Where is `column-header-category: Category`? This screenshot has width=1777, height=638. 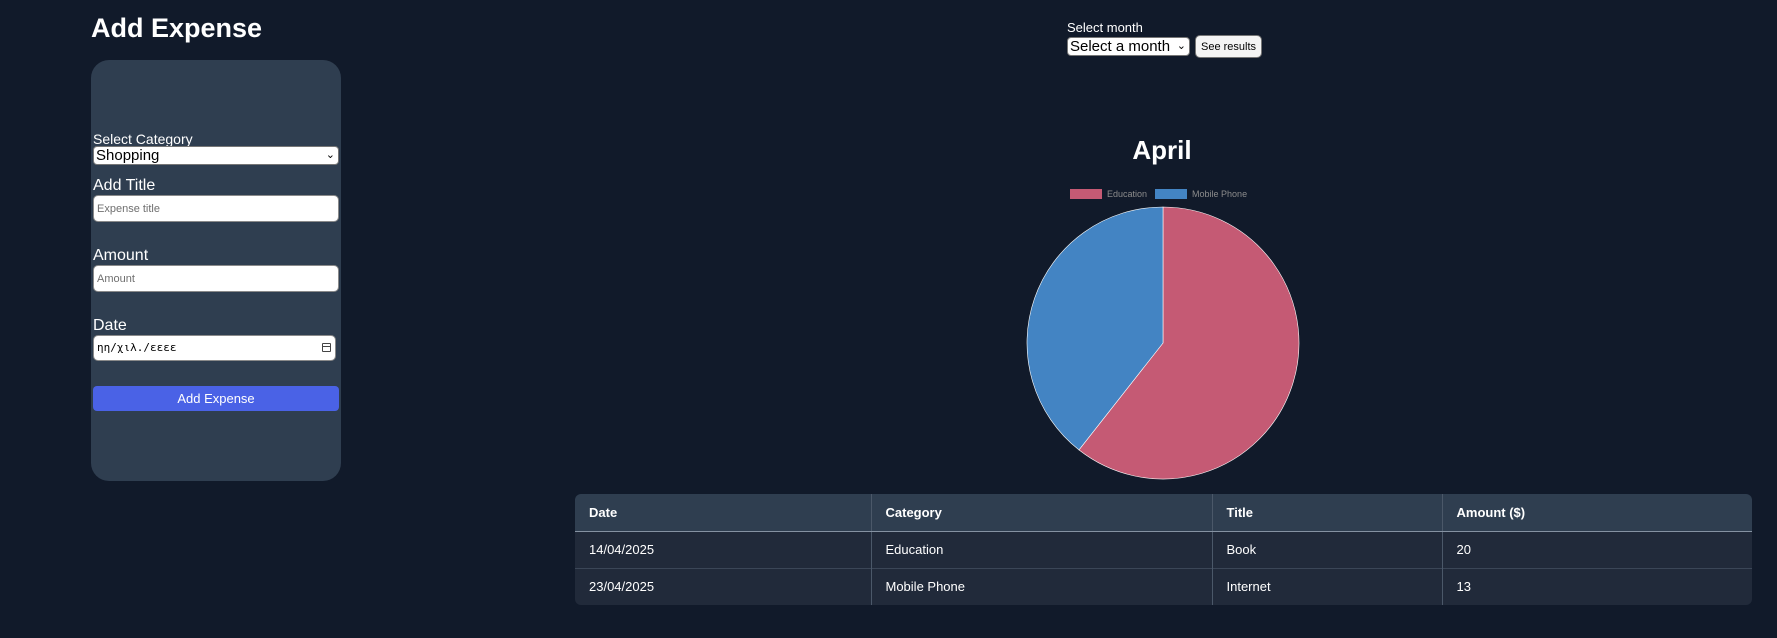
column-header-category: Category is located at coordinates (1042, 513).